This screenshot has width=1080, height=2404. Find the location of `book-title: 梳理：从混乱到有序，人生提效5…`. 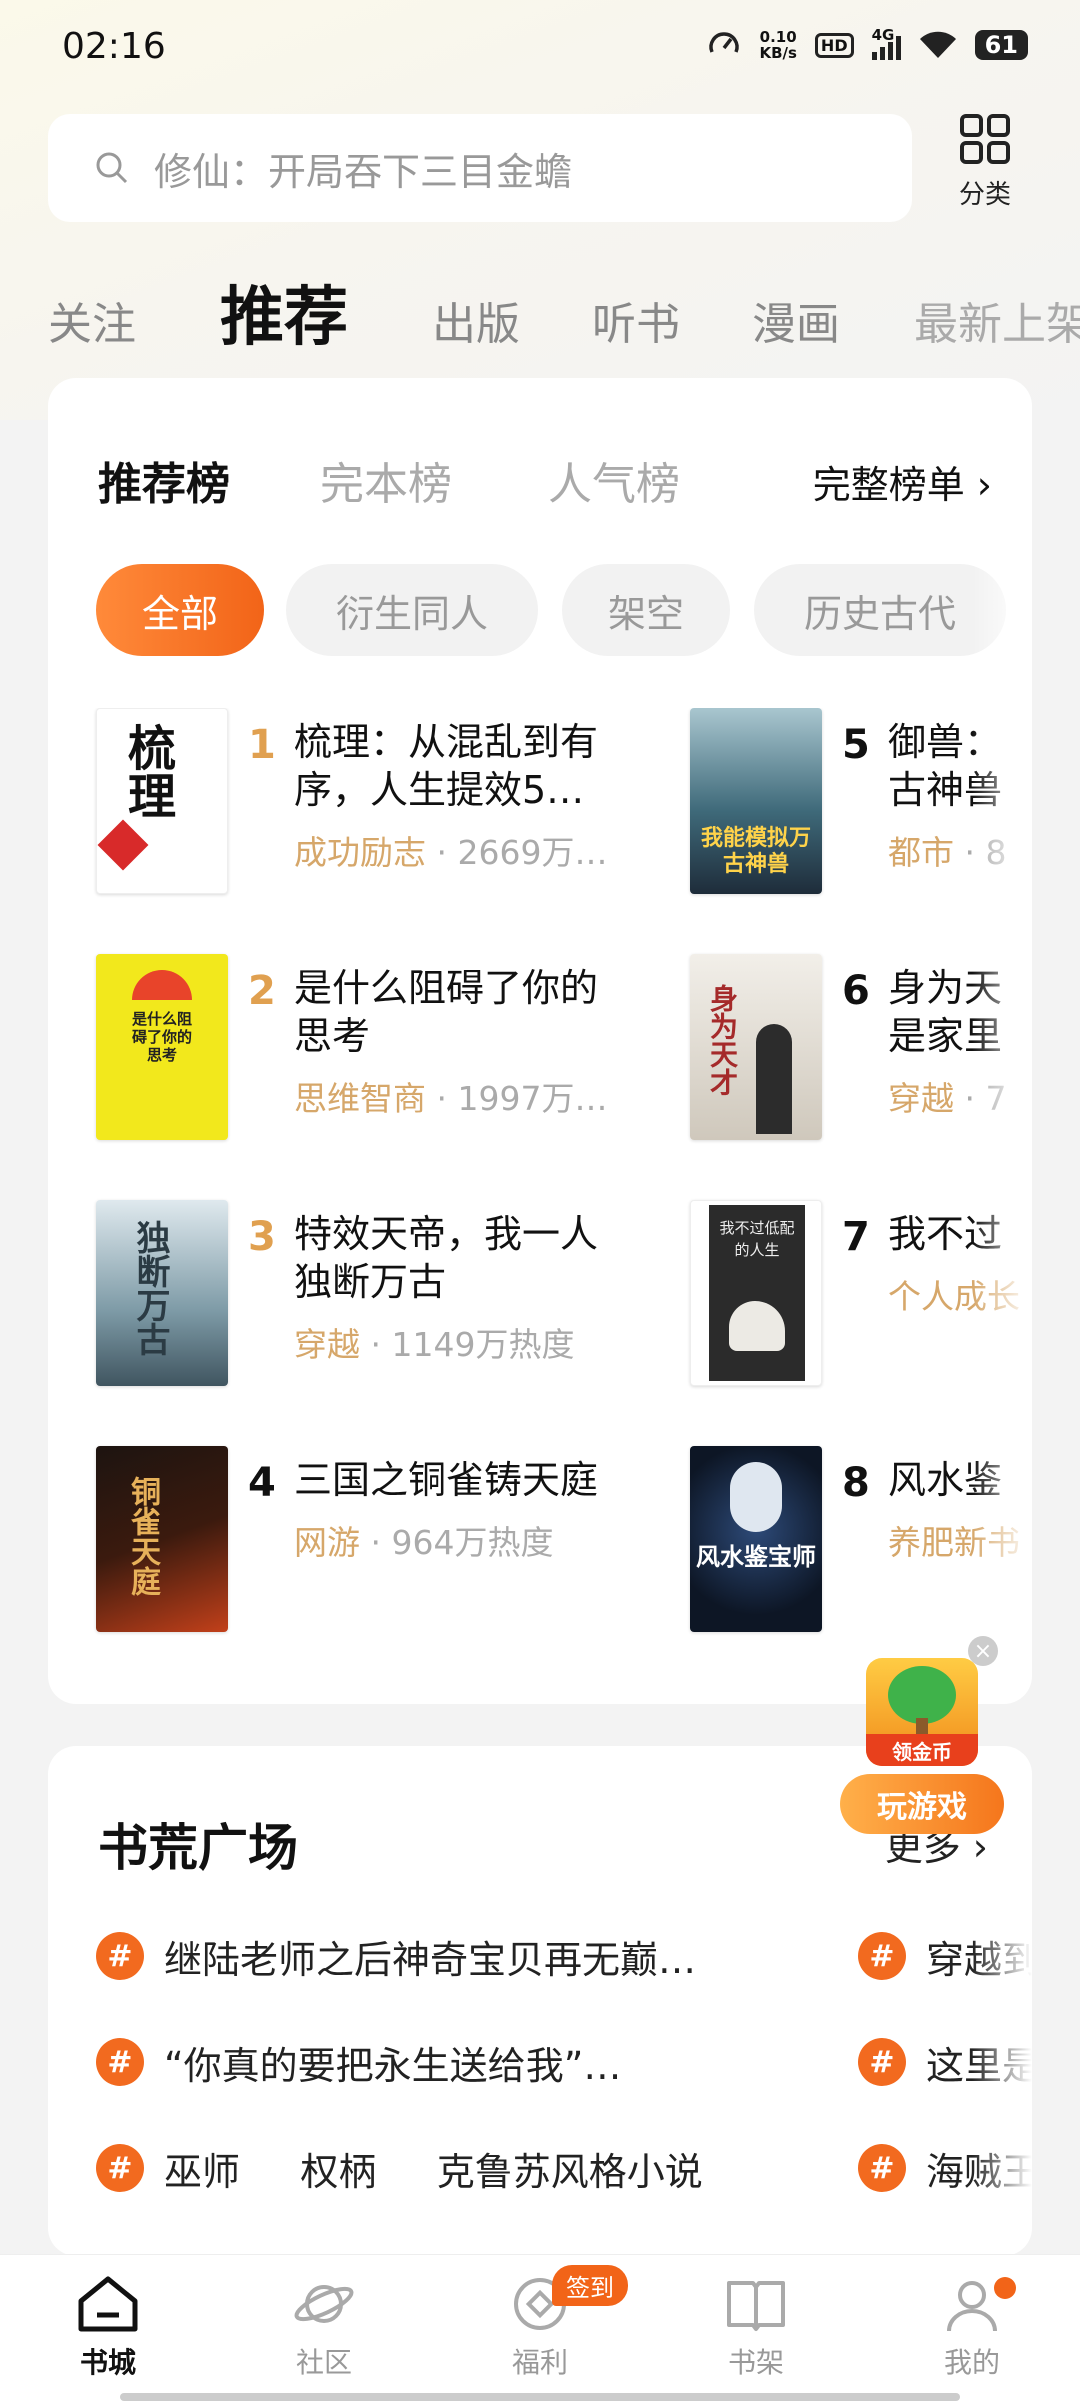

book-title: 梳理：从混乱到有序，人生提效5… is located at coordinates (446, 766).